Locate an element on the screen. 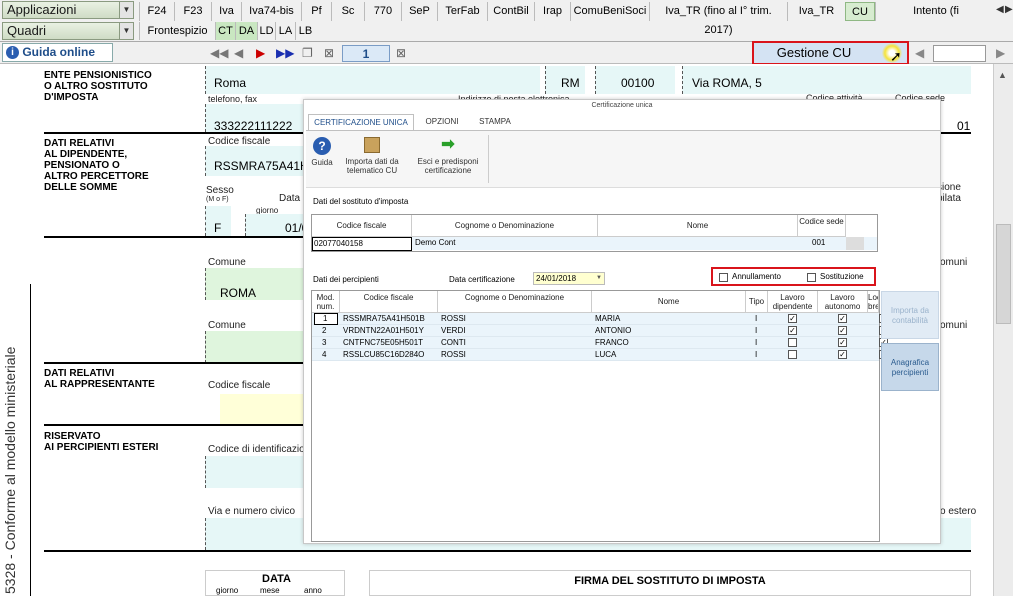  tab-iva74-bis: Iva74-bis is located at coordinates (271, 11).